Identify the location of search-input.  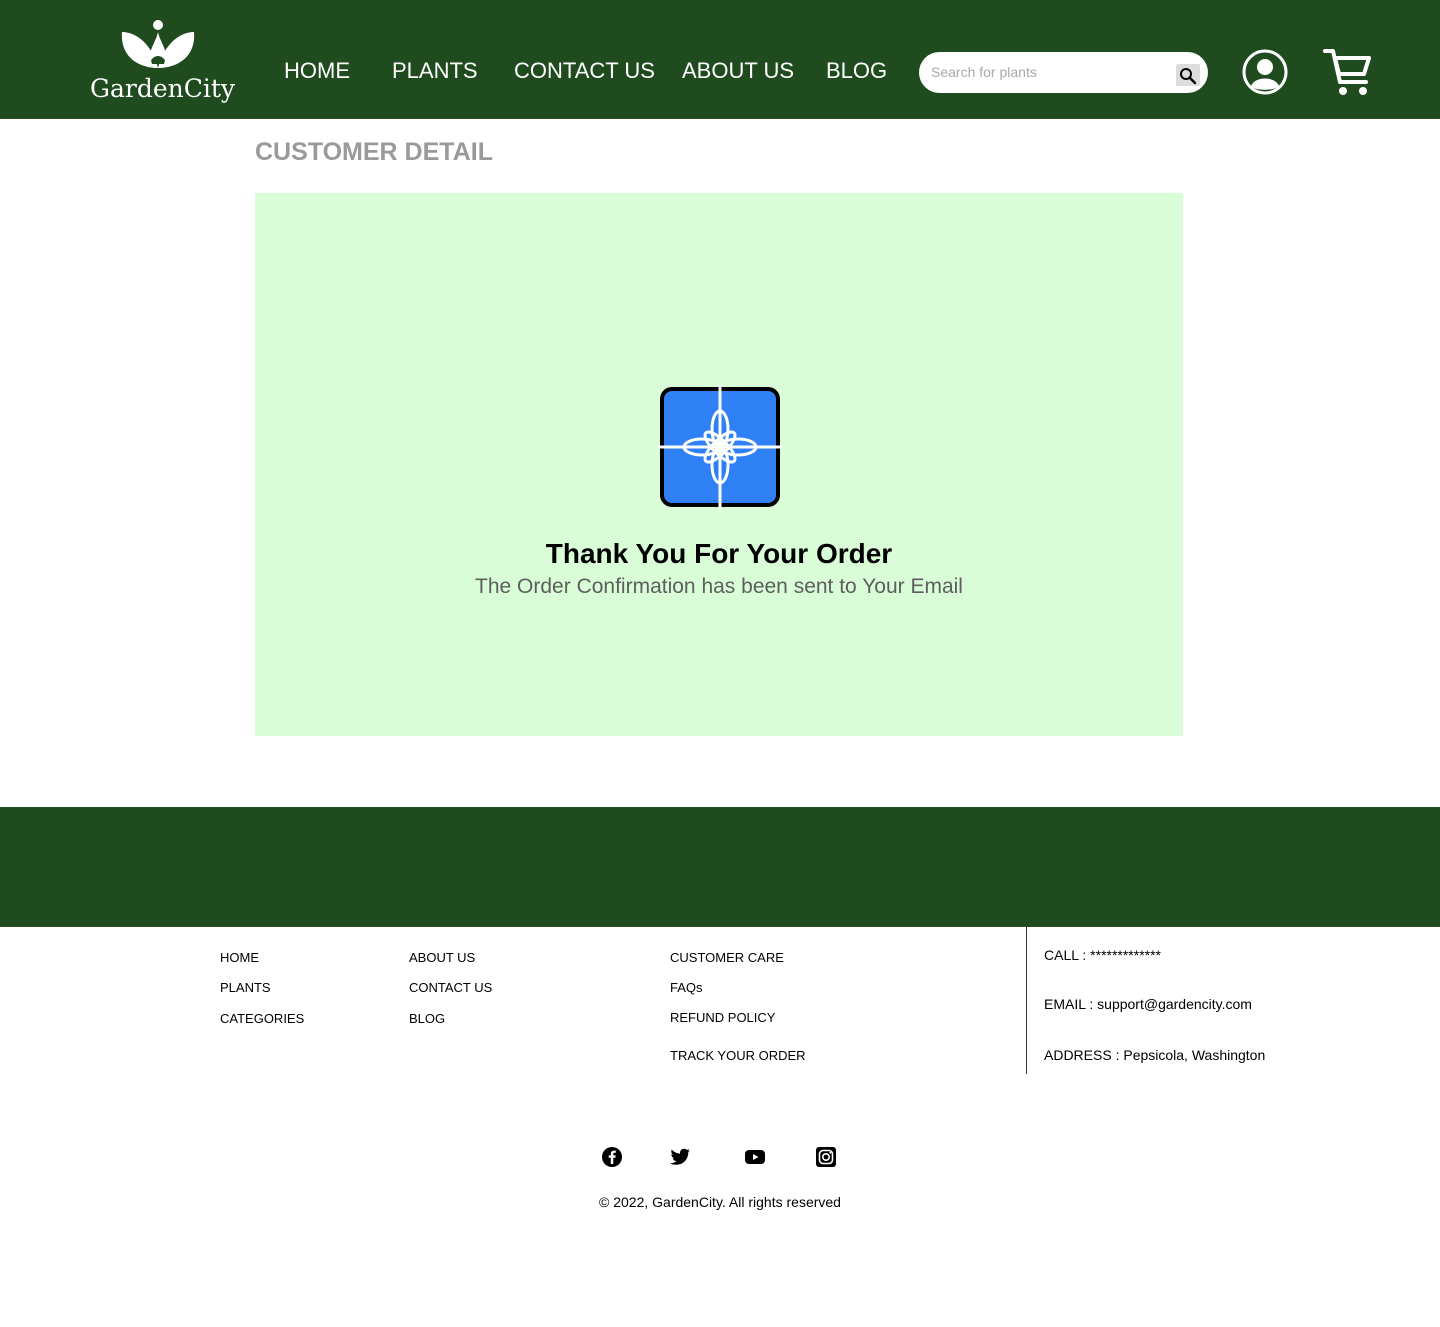
(1051, 72).